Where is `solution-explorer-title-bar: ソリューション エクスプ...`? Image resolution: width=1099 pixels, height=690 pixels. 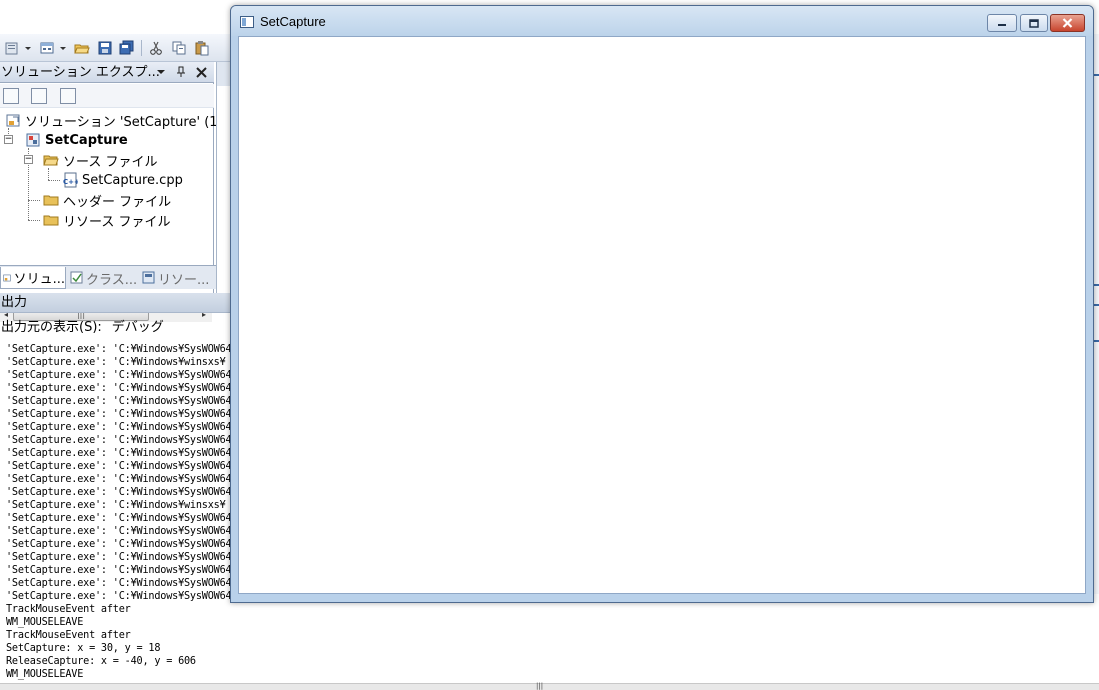 solution-explorer-title-bar: ソリューション エクスプ... is located at coordinates (107, 72).